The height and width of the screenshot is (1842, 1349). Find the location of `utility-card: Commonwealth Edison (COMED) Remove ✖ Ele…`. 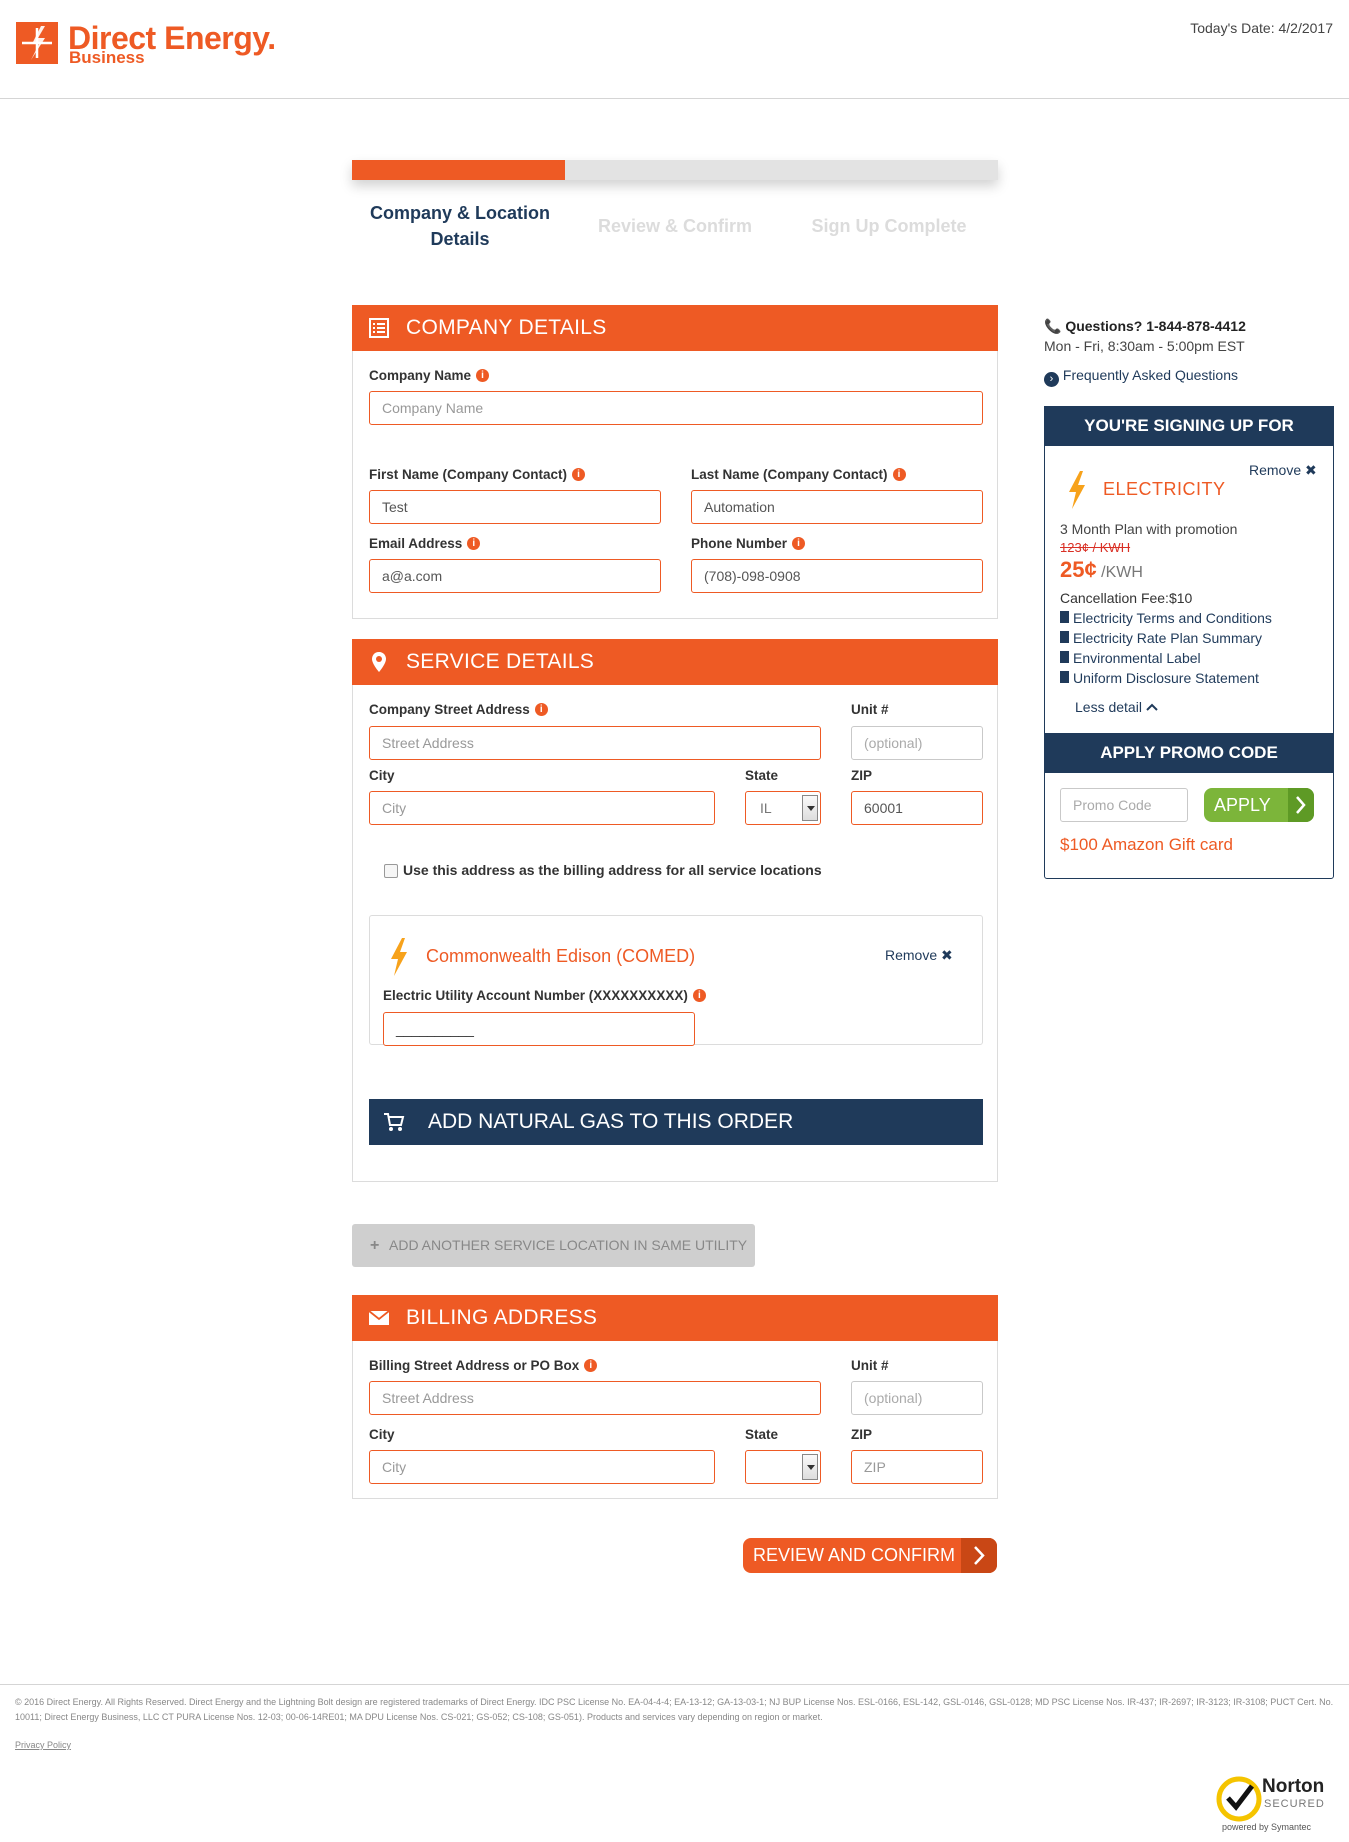

utility-card: Commonwealth Edison (COMED) Remove ✖ Ele… is located at coordinates (676, 980).